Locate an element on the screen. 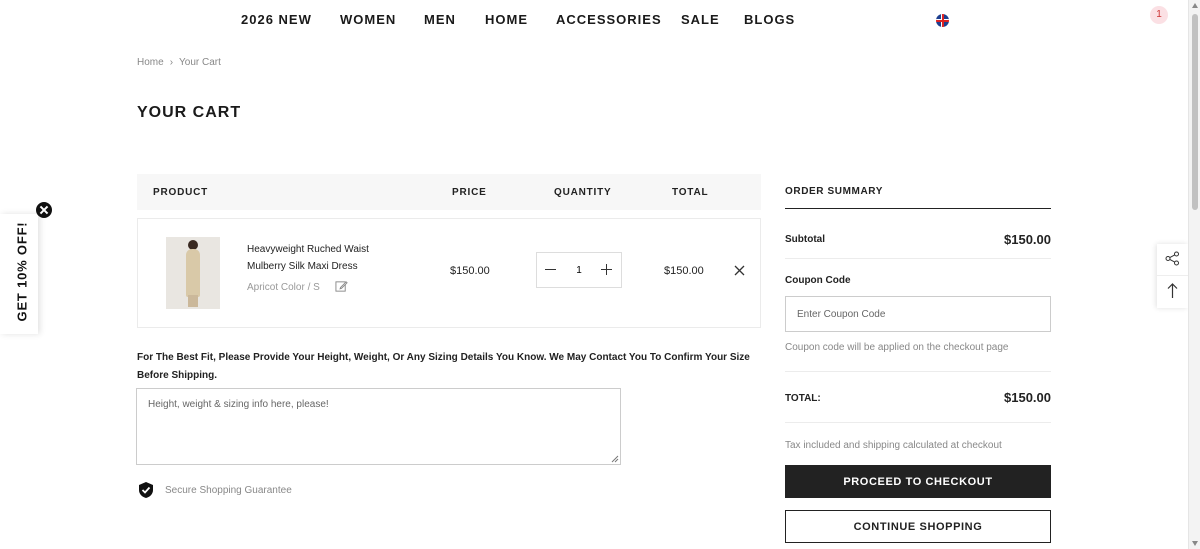 Image resolution: width=1200 pixels, height=549 pixels. sizing-info-textarea is located at coordinates (378, 426).